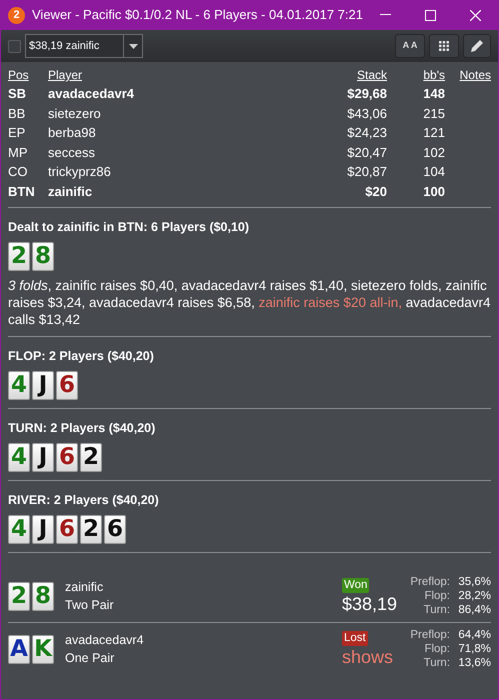 This screenshot has width=499, height=700. Describe the element at coordinates (474, 635) in the screenshot. I see `equity-value: 64,4%` at that location.